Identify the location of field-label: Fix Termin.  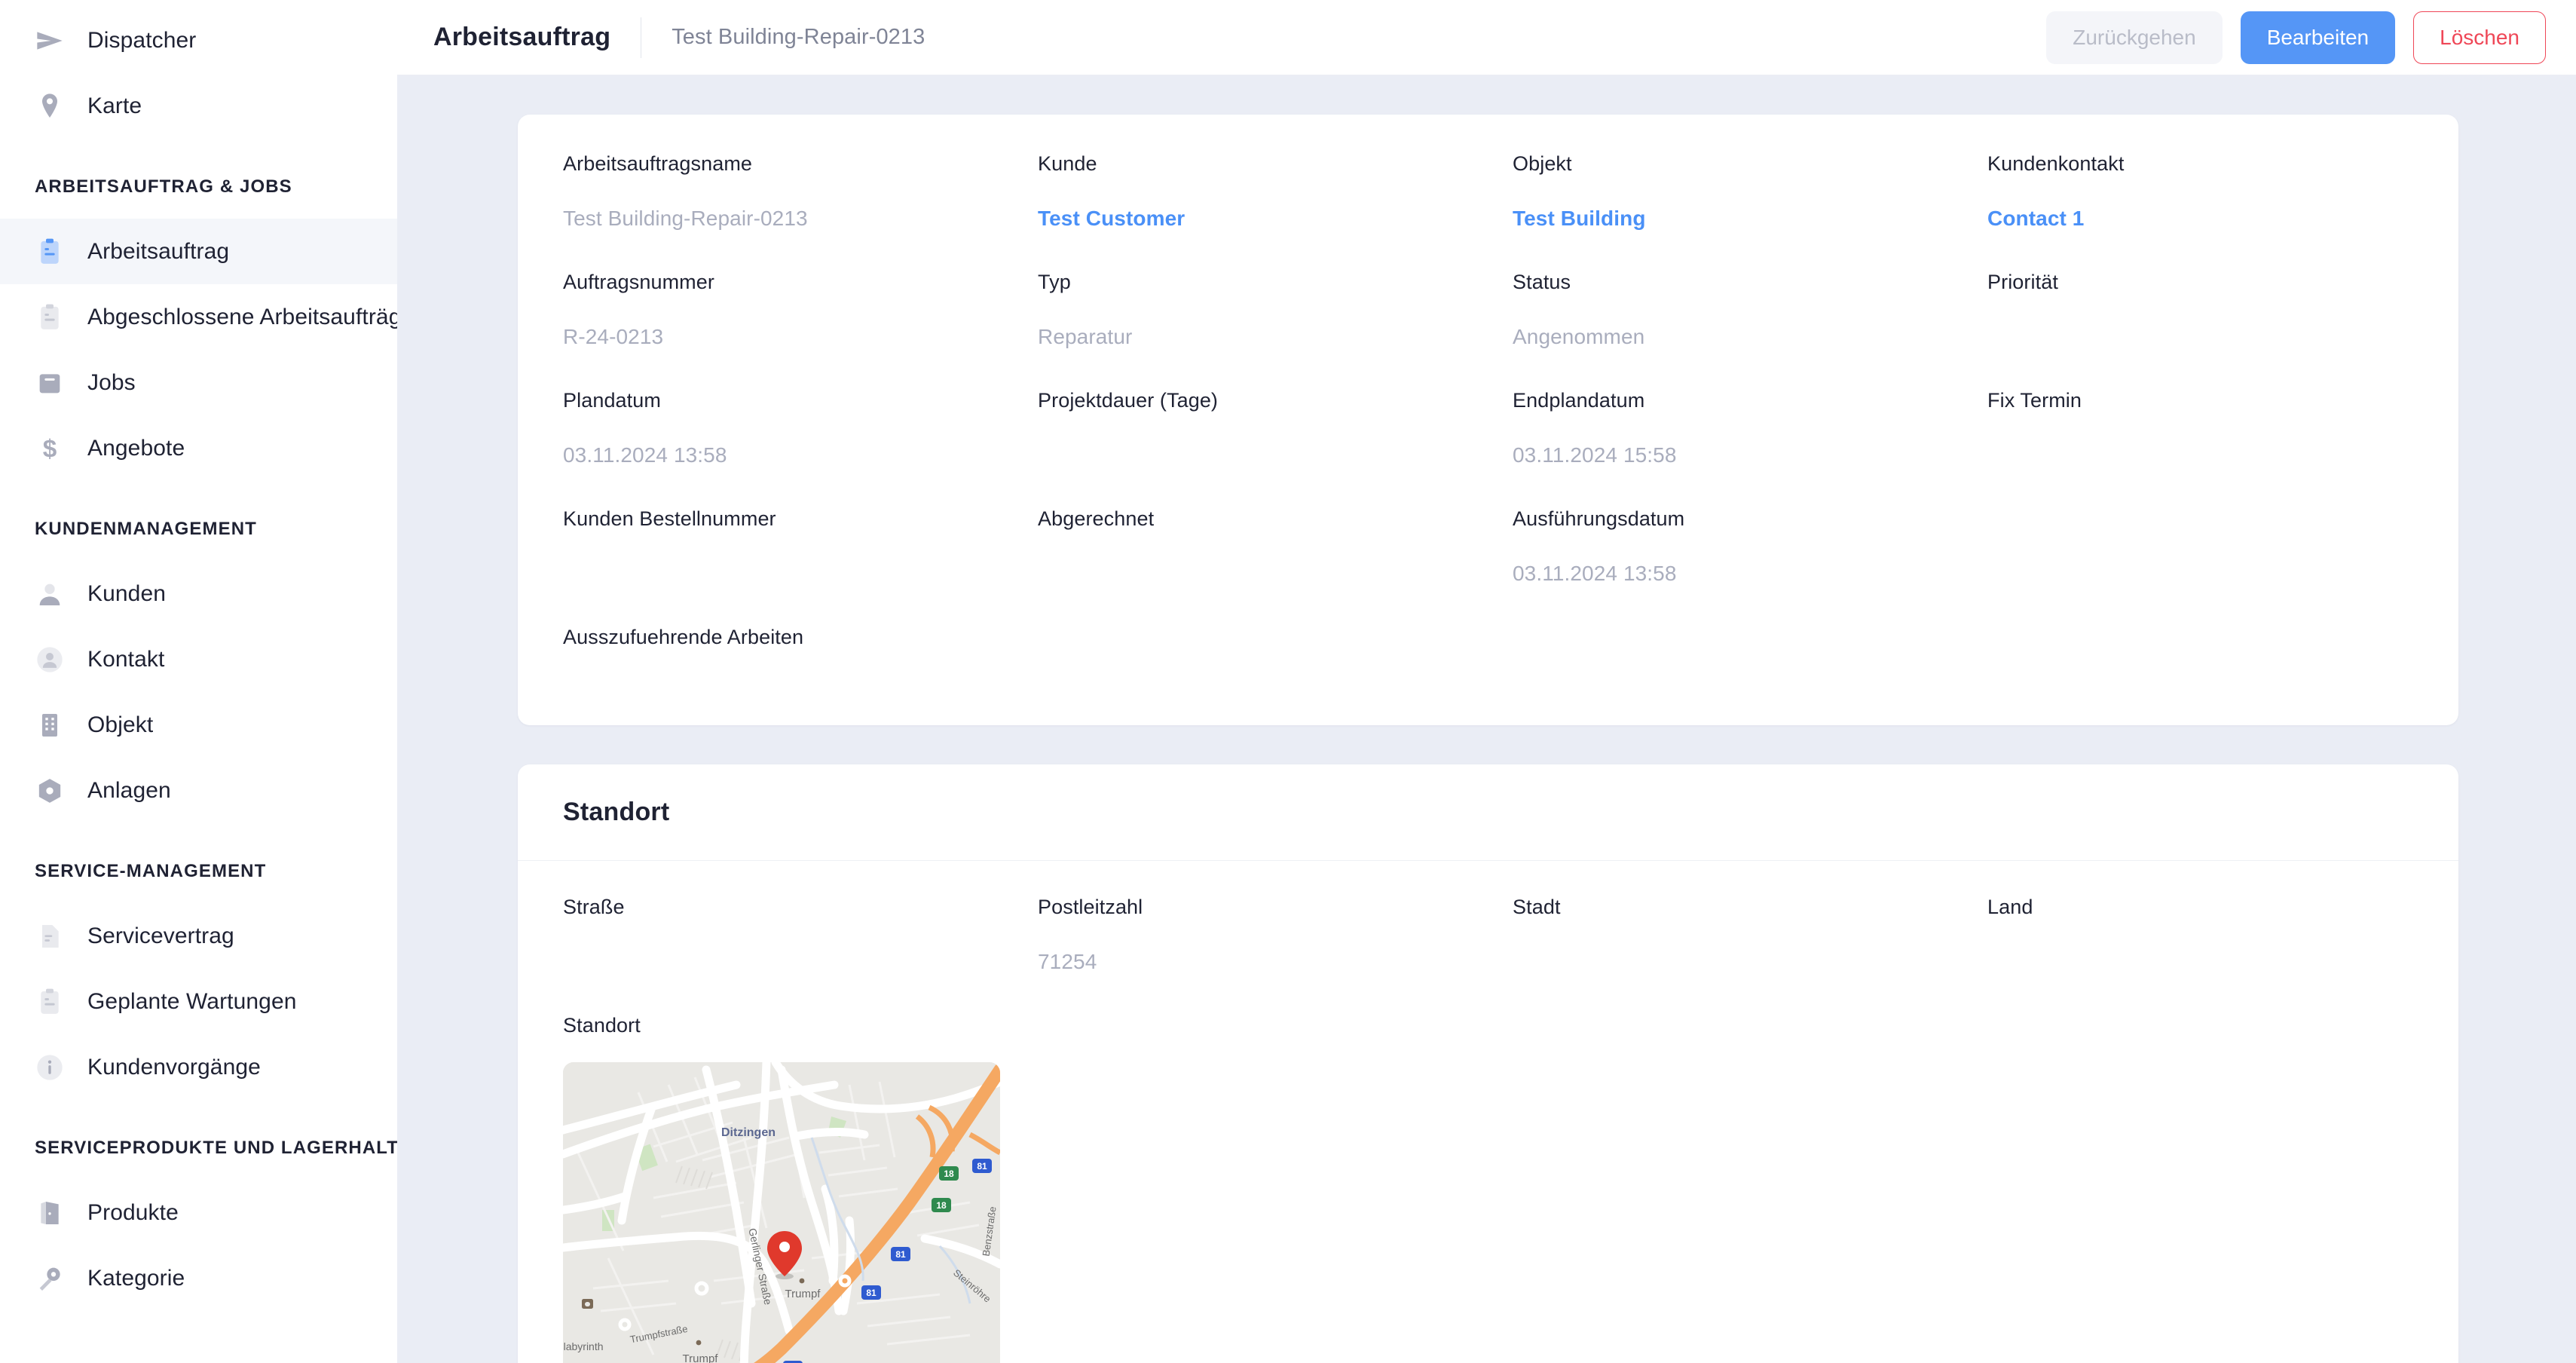
(2034, 400).